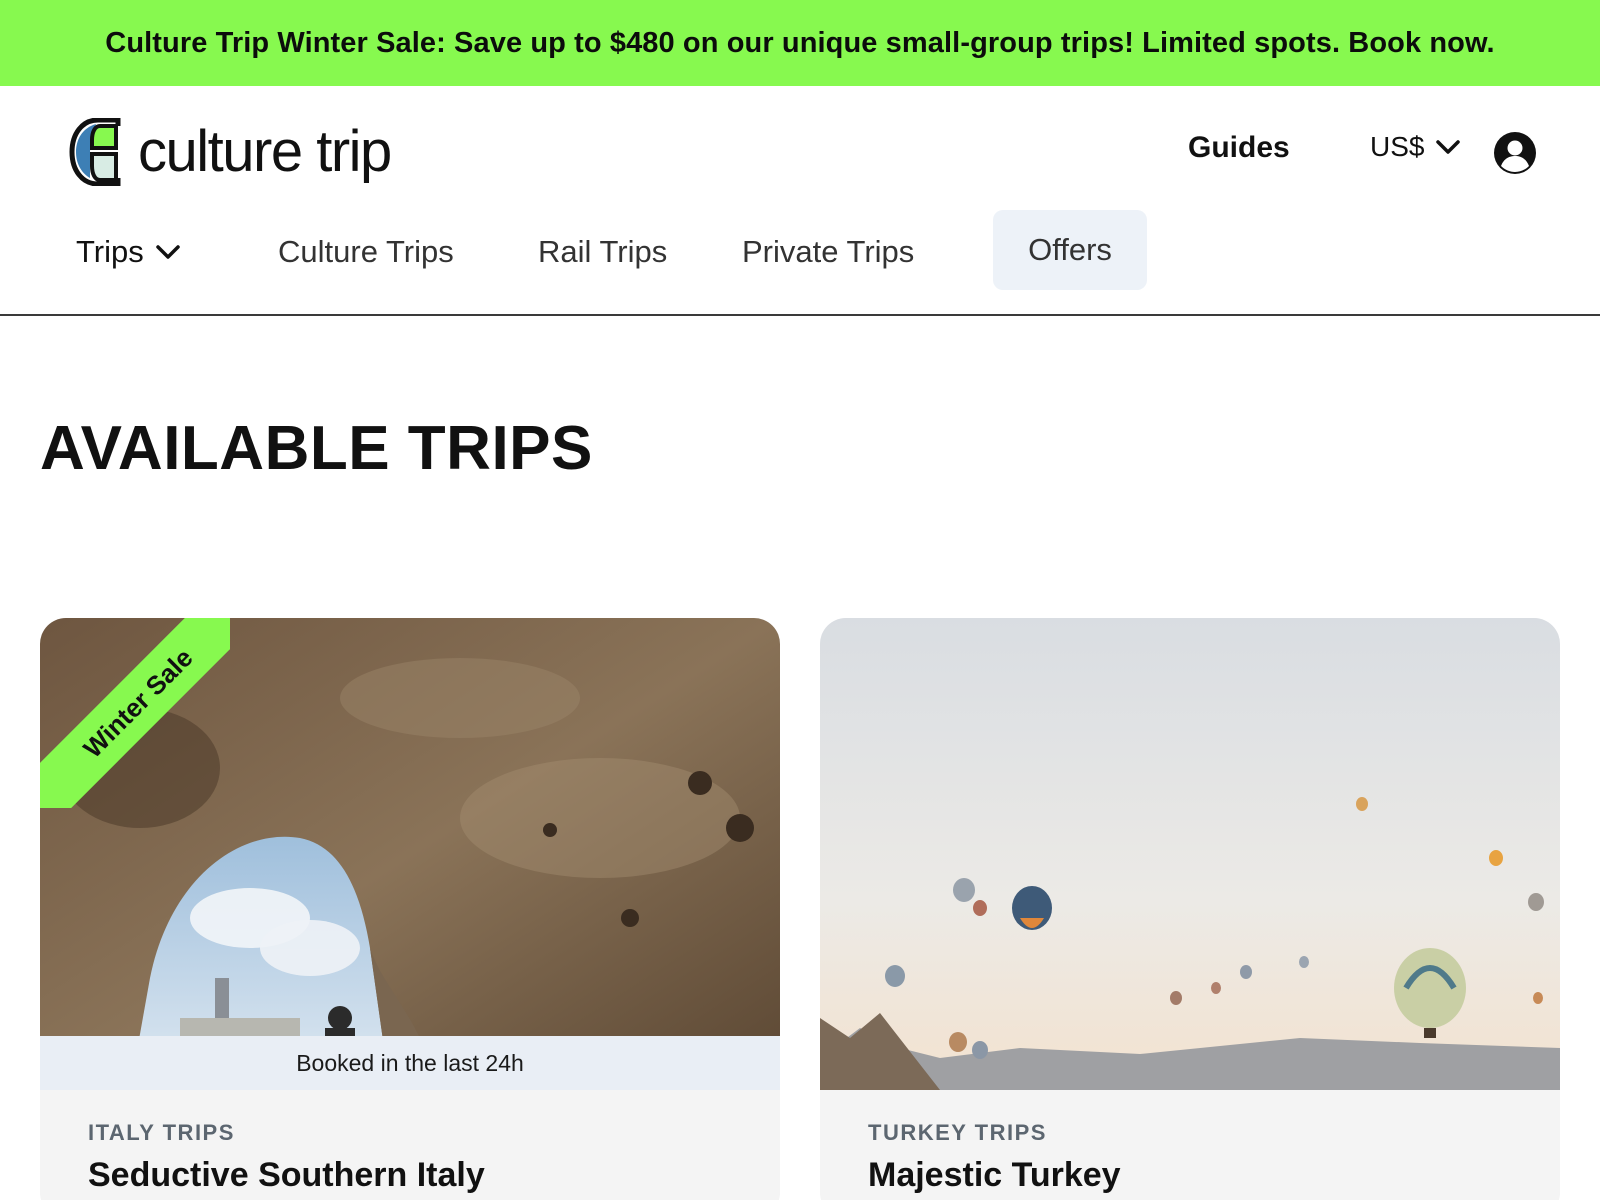  What do you see at coordinates (1397, 146) in the screenshot?
I see `currency-label: US$` at bounding box center [1397, 146].